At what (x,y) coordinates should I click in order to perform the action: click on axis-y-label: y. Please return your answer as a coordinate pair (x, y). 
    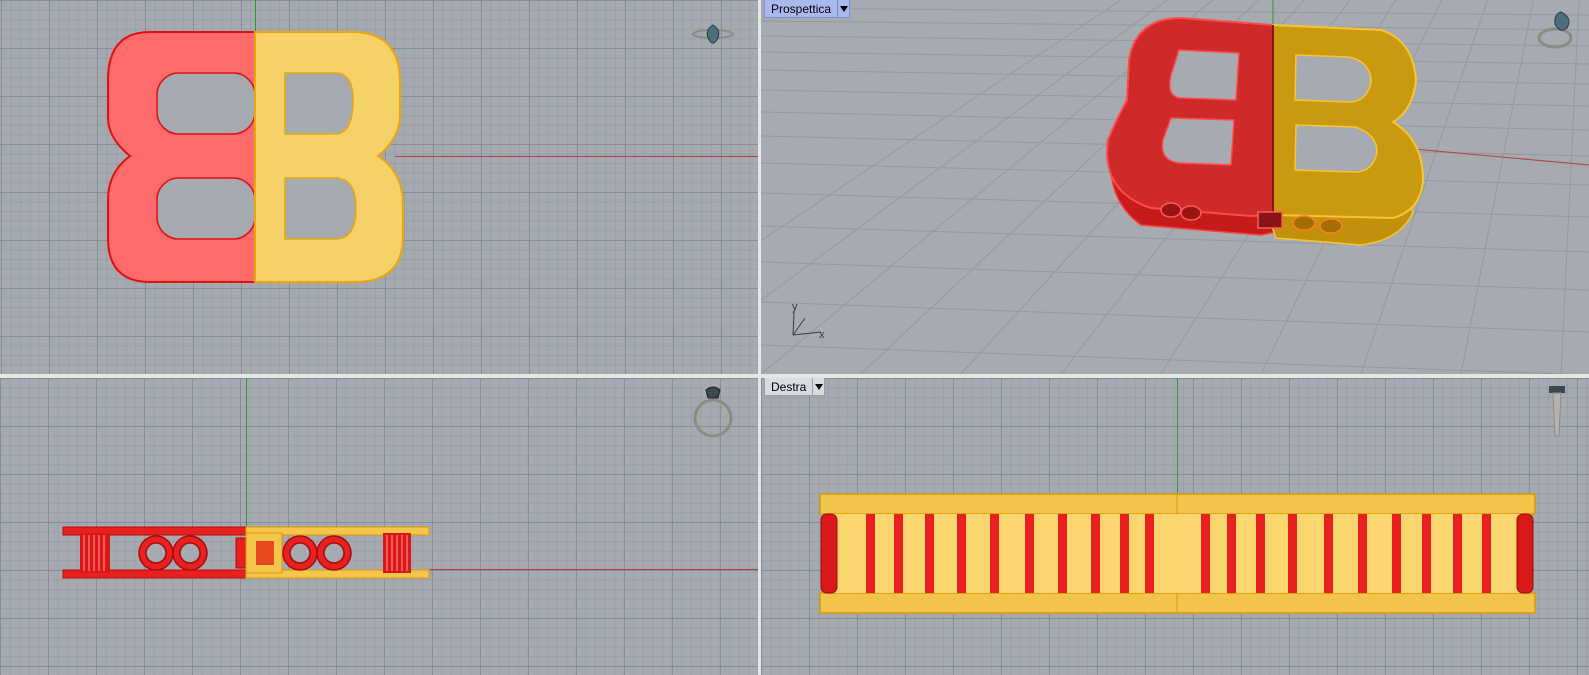
    Looking at the image, I should click on (795, 307).